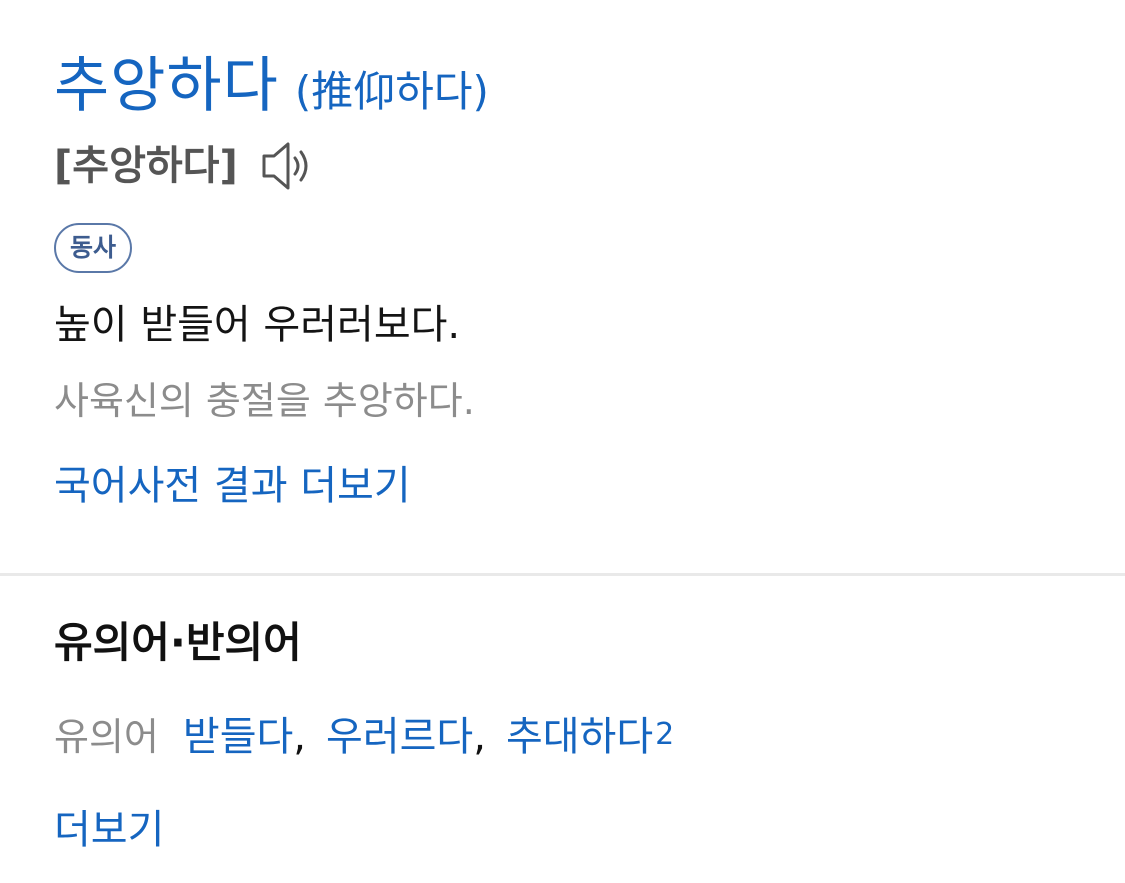  Describe the element at coordinates (109, 830) in the screenshot. I see `synonyms-more-link: 더보기` at that location.